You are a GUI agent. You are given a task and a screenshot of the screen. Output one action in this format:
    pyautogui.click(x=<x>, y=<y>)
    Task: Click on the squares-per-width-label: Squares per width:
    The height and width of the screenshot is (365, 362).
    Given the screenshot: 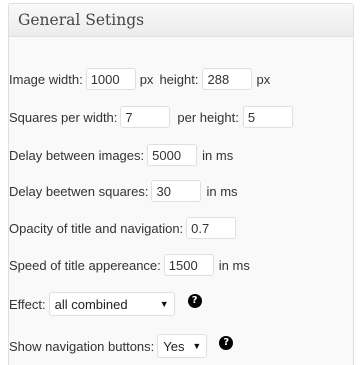 What is the action you would take?
    pyautogui.click(x=63, y=117)
    